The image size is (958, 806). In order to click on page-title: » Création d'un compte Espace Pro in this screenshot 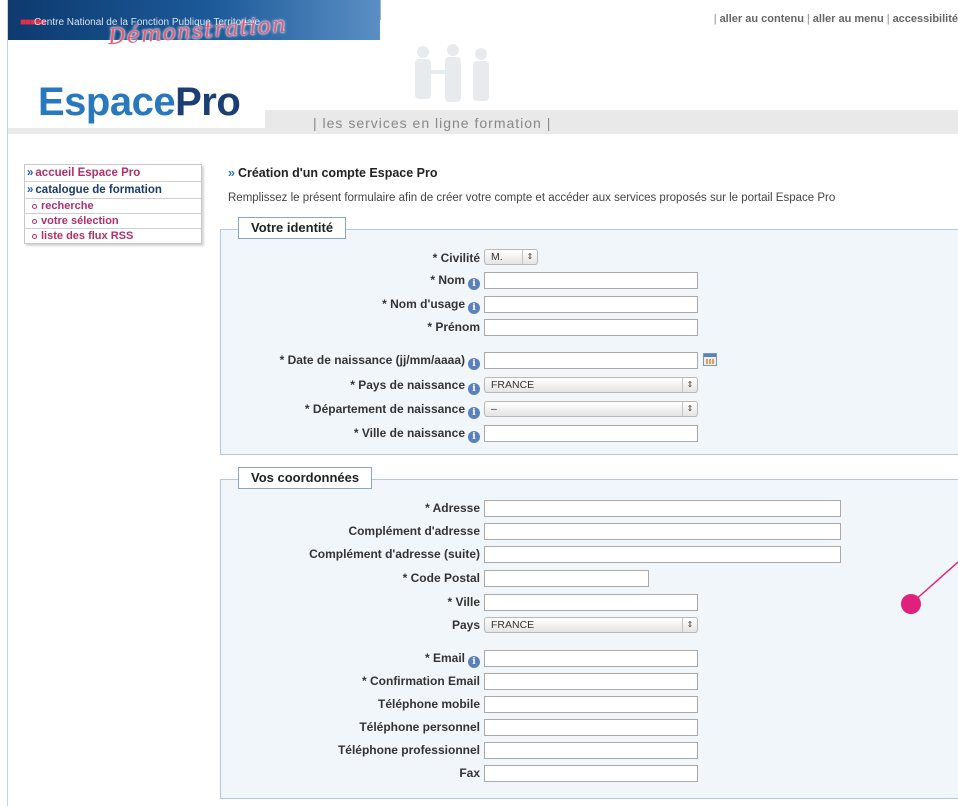, I will do `click(333, 173)`.